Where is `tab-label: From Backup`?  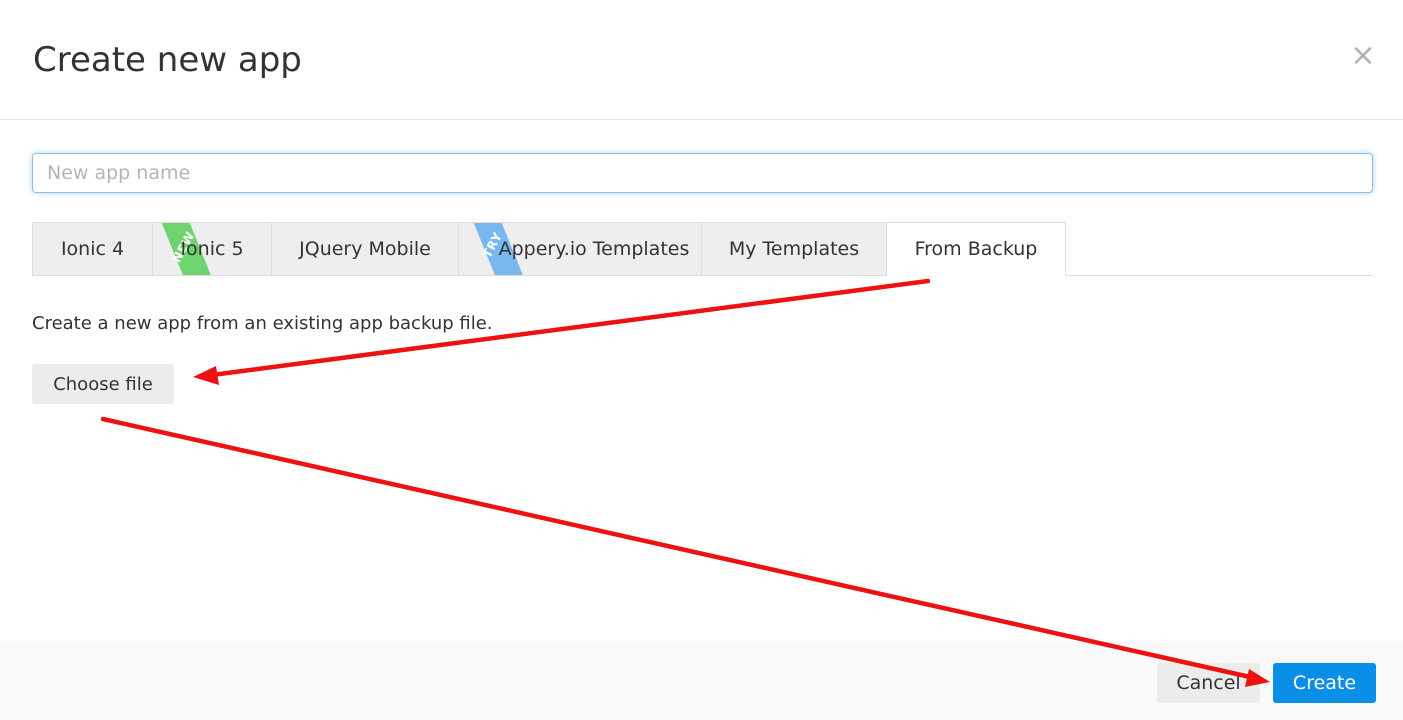
tab-label: From Backup is located at coordinates (976, 249).